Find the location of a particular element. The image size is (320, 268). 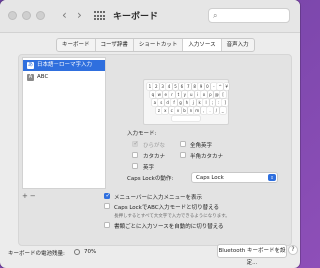

caps-lock-popup: Caps Lock ⇕ is located at coordinates (234, 177).